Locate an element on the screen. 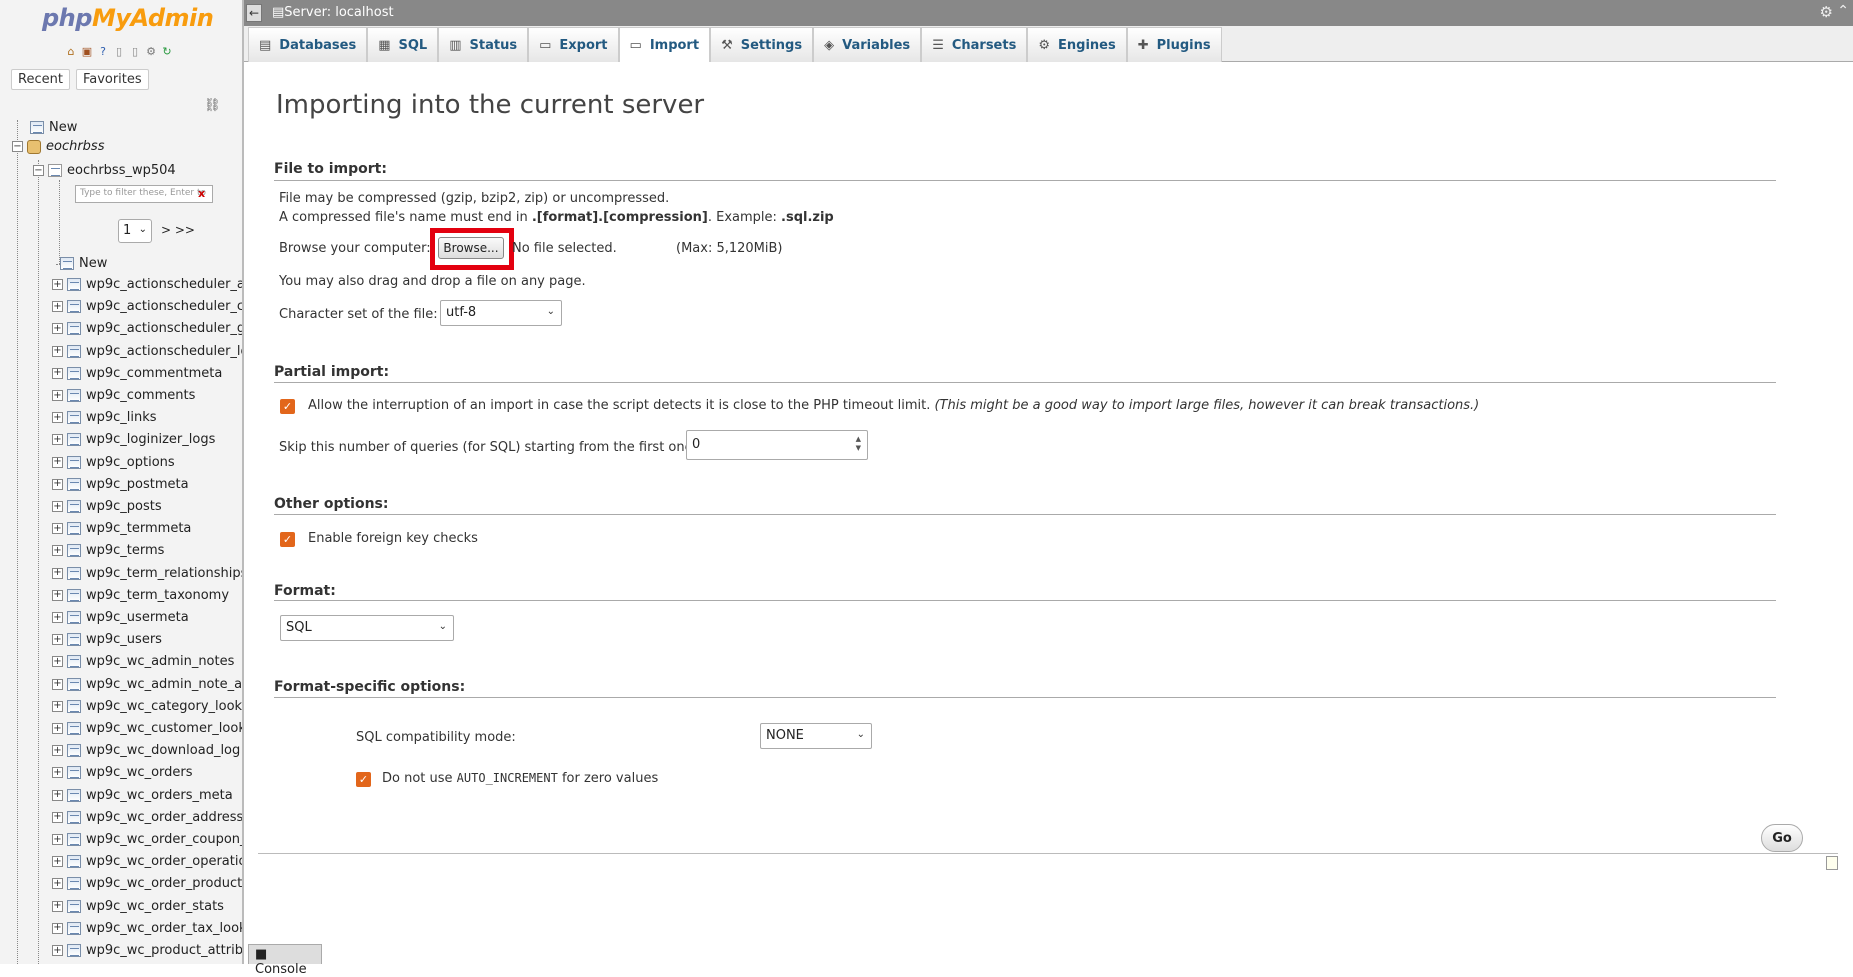  table-filter-input: Type to filter these, Enter to is located at coordinates (144, 194).